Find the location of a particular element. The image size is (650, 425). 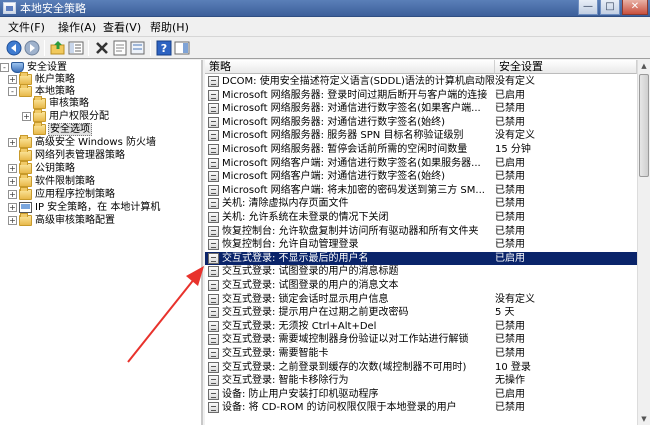

scroll-up-icon: ▲ is located at coordinates (644, 66).